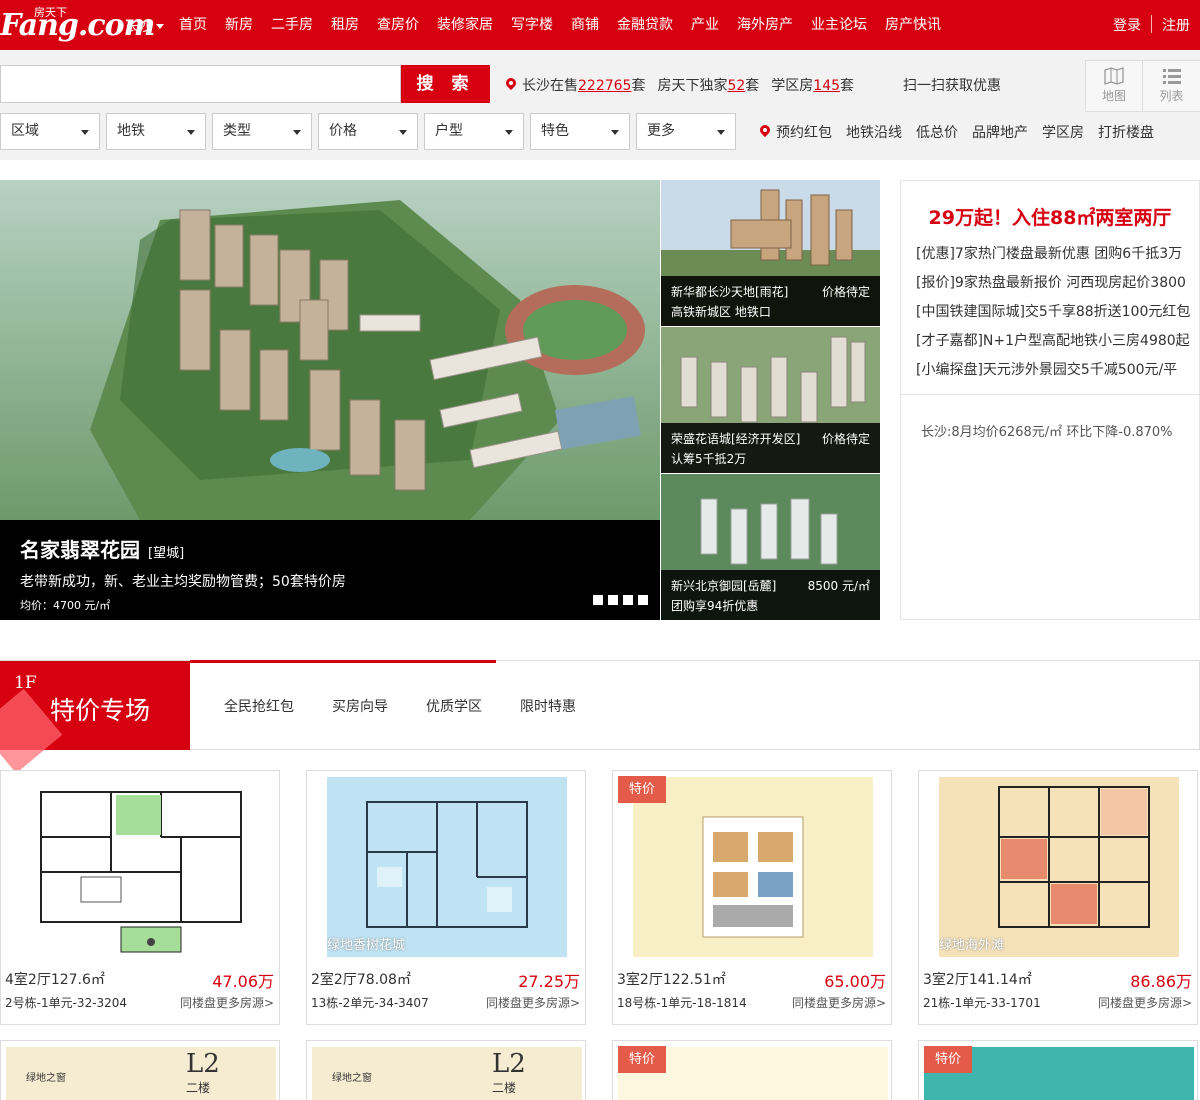 Image resolution: width=1200 pixels, height=1100 pixels. I want to click on listing-layout-area: 3室2厅141.14㎡, so click(977, 979).